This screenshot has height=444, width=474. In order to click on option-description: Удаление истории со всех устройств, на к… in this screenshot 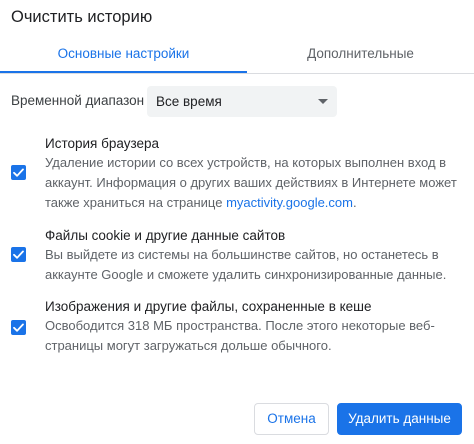, I will do `click(252, 183)`.